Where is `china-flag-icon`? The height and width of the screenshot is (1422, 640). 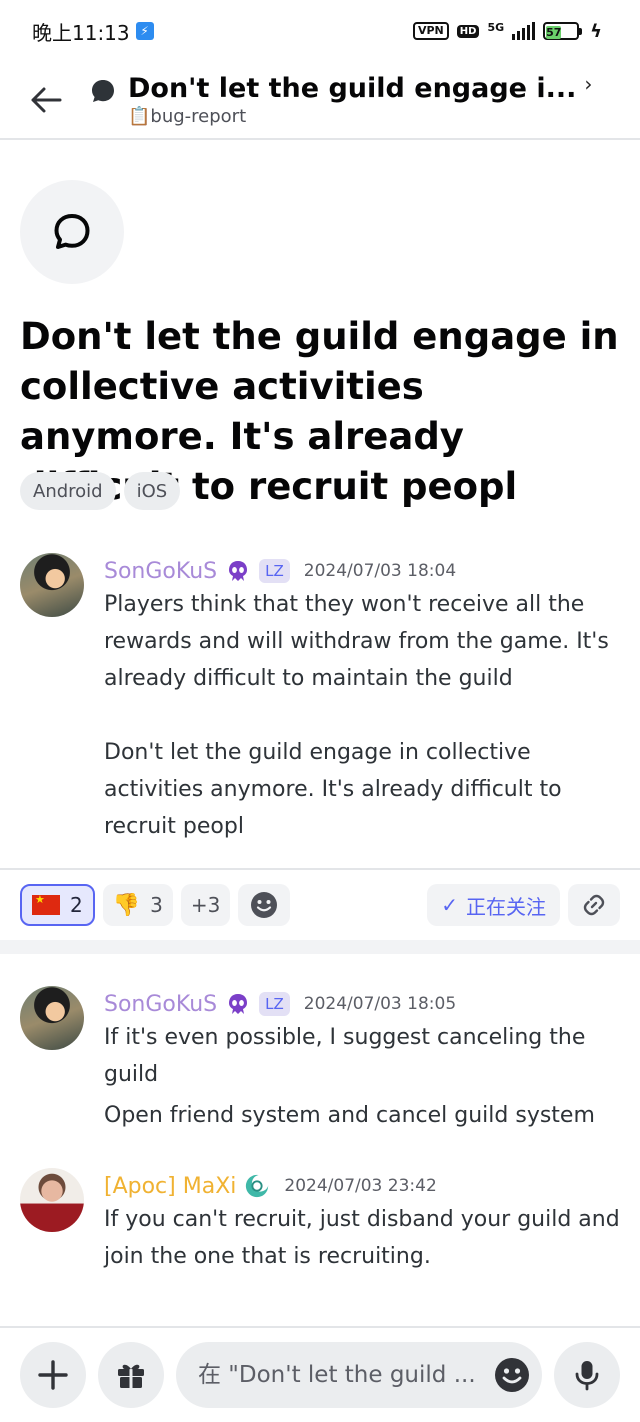
china-flag-icon is located at coordinates (46, 904).